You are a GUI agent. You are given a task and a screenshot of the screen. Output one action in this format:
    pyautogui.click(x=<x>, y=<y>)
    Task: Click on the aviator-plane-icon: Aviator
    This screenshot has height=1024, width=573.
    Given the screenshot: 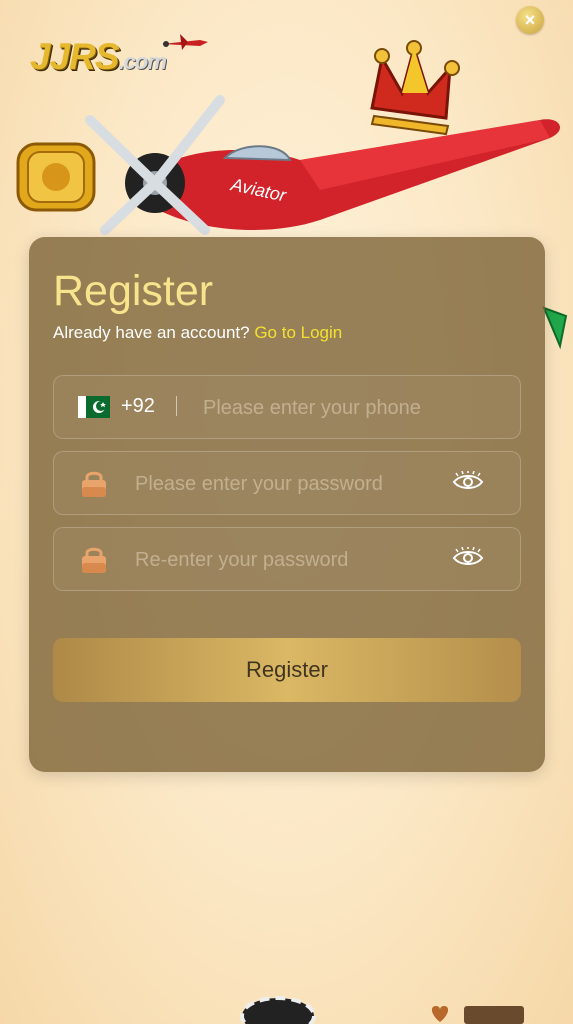 What is the action you would take?
    pyautogui.click(x=323, y=165)
    